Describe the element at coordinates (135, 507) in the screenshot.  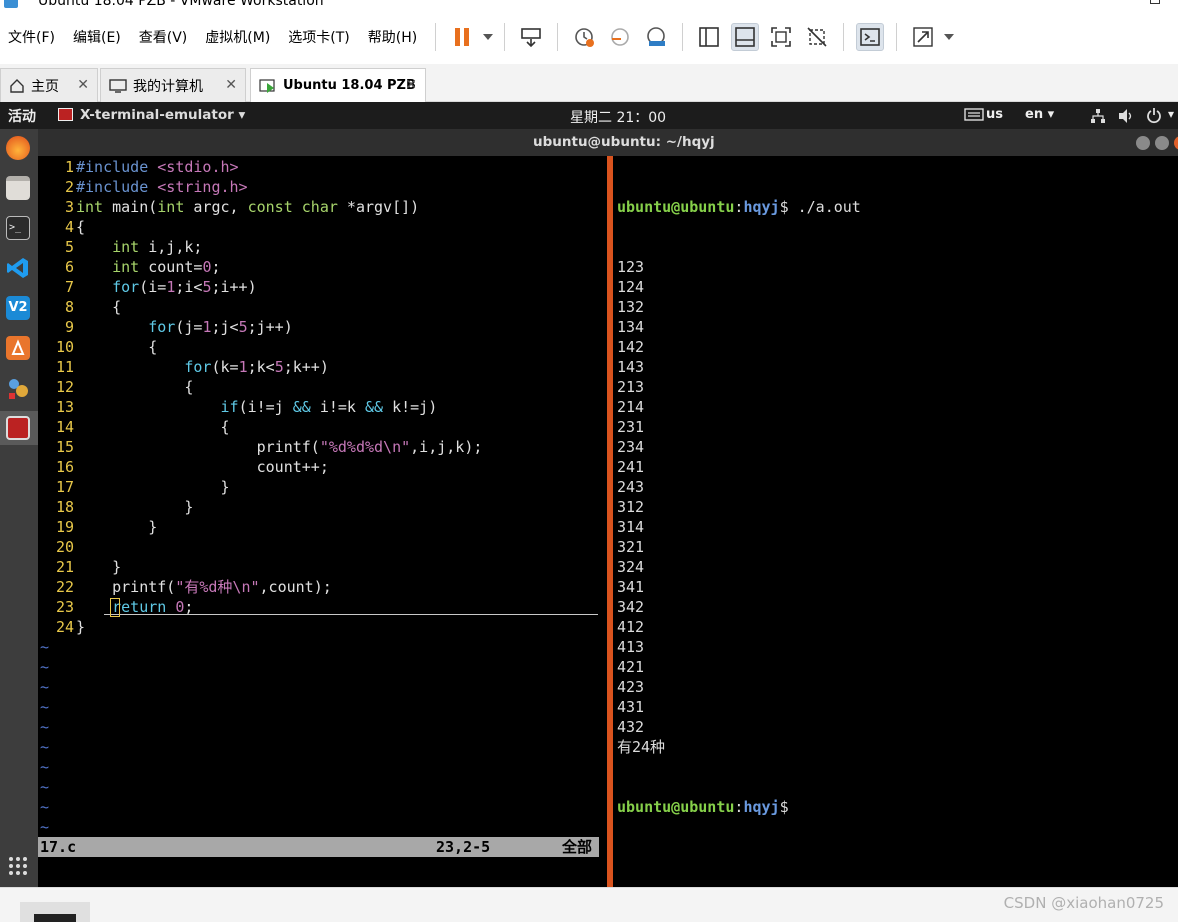
I see `code-token: }` at that location.